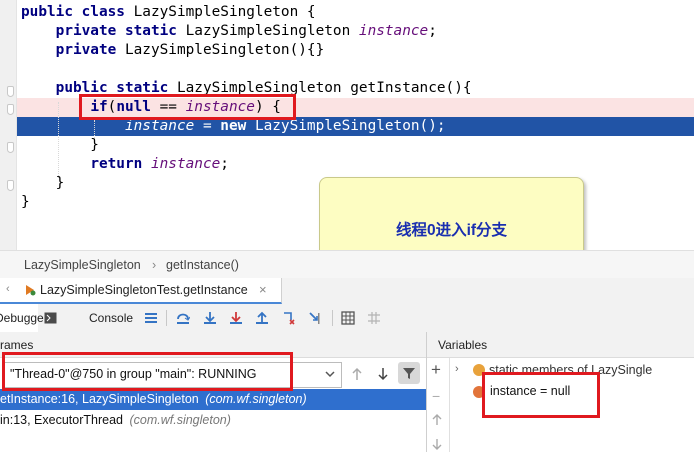 This screenshot has height=452, width=694. I want to click on debug-run-icon, so click(31, 290).